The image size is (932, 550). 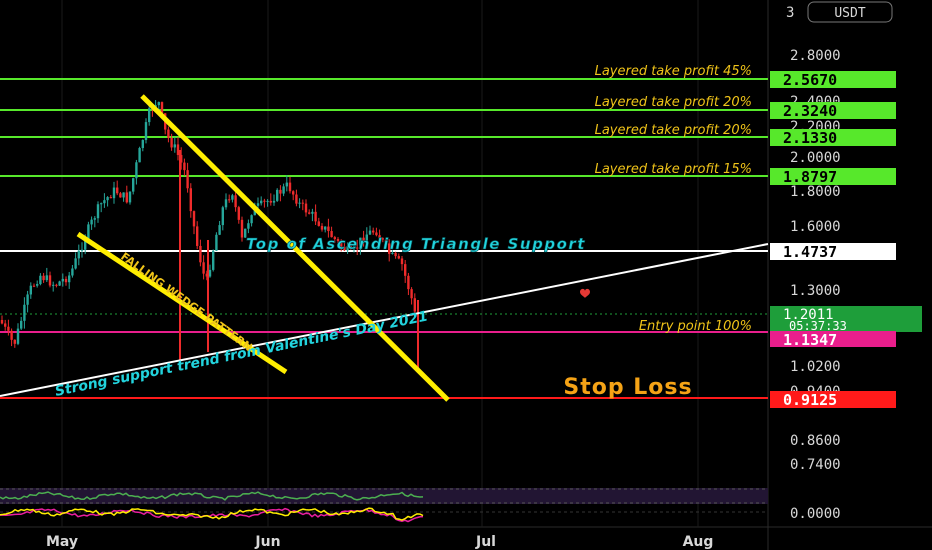 What do you see at coordinates (416, 244) in the screenshot?
I see `ascending-triangle-annotation: Top of Ascending Triangle Support` at bounding box center [416, 244].